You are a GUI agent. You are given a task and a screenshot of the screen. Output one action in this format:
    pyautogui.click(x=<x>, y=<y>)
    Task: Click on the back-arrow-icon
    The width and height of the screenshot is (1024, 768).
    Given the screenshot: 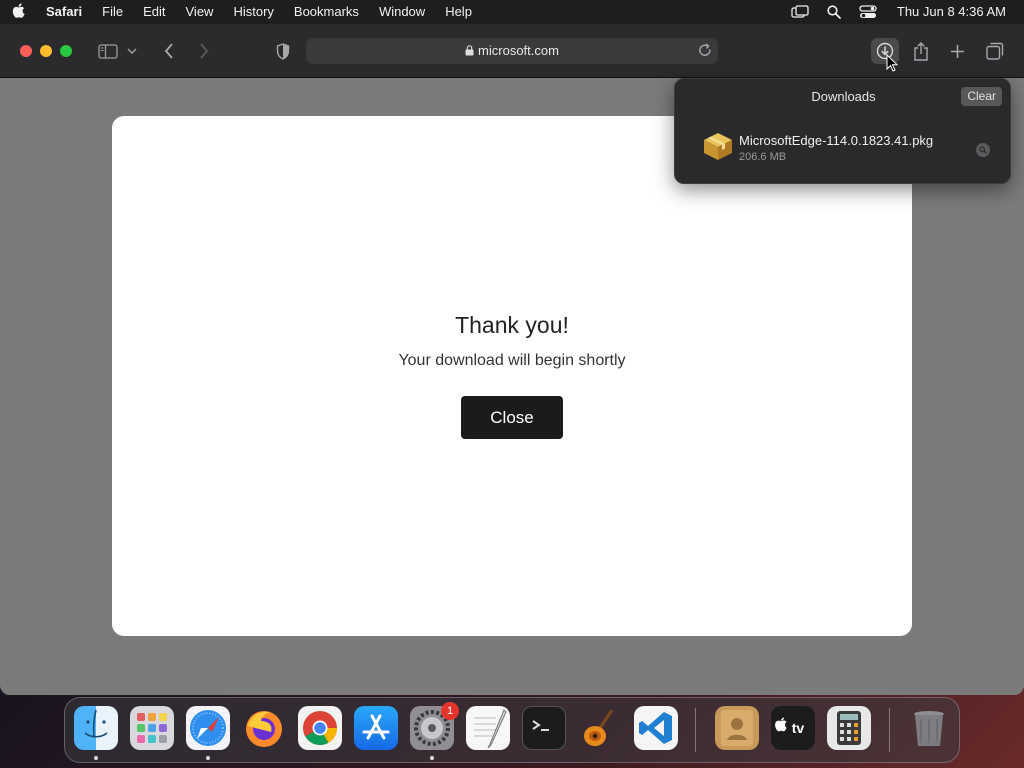 What is the action you would take?
    pyautogui.click(x=169, y=51)
    